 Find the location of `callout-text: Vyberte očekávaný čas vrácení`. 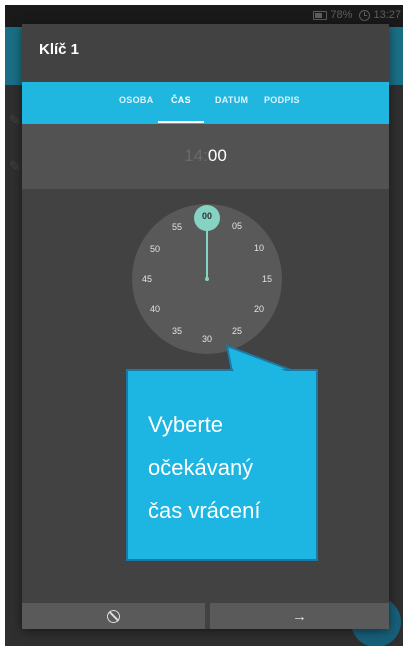

callout-text: Vyberte očekávaný čas vrácení is located at coordinates (228, 467).